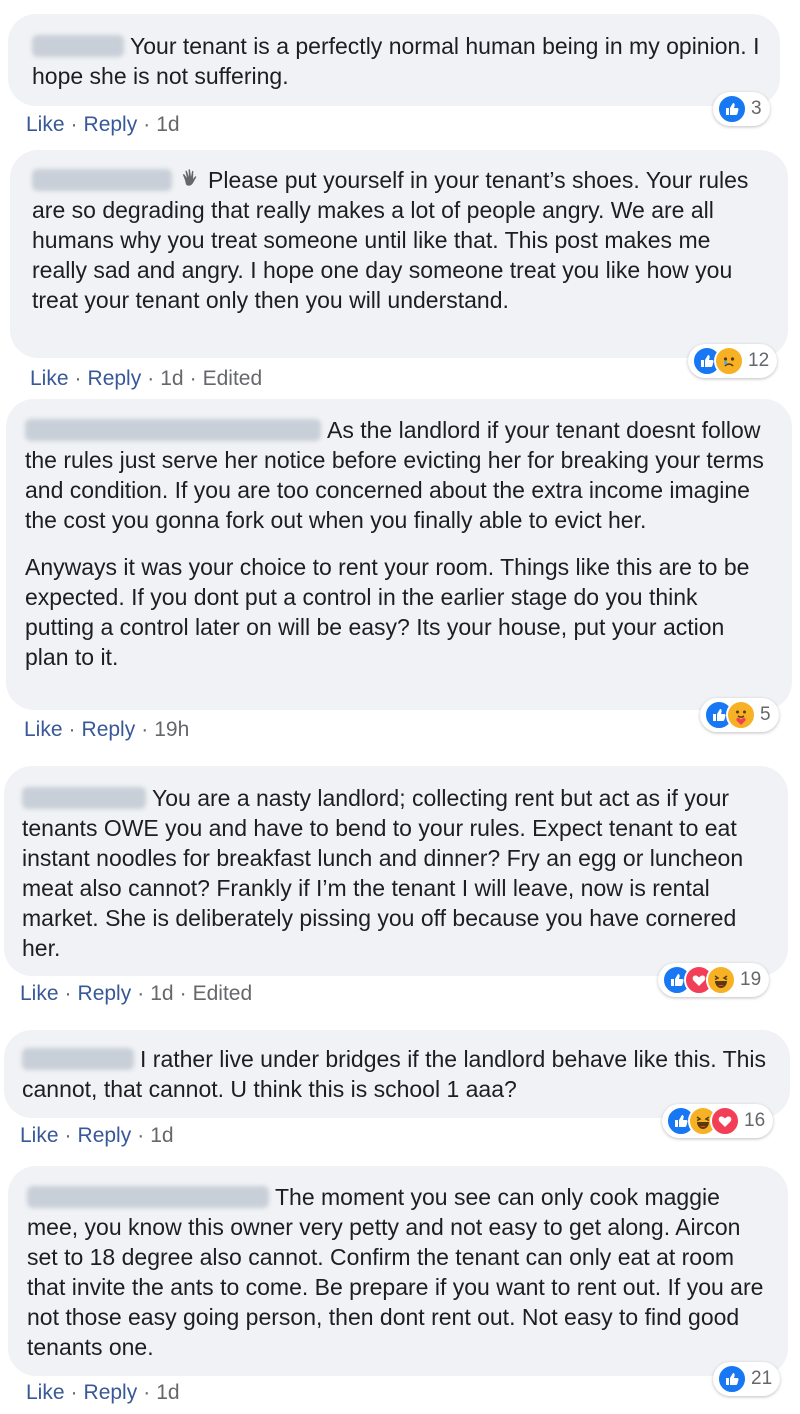  What do you see at coordinates (751, 979) in the screenshot?
I see `reaction-count: 19` at bounding box center [751, 979].